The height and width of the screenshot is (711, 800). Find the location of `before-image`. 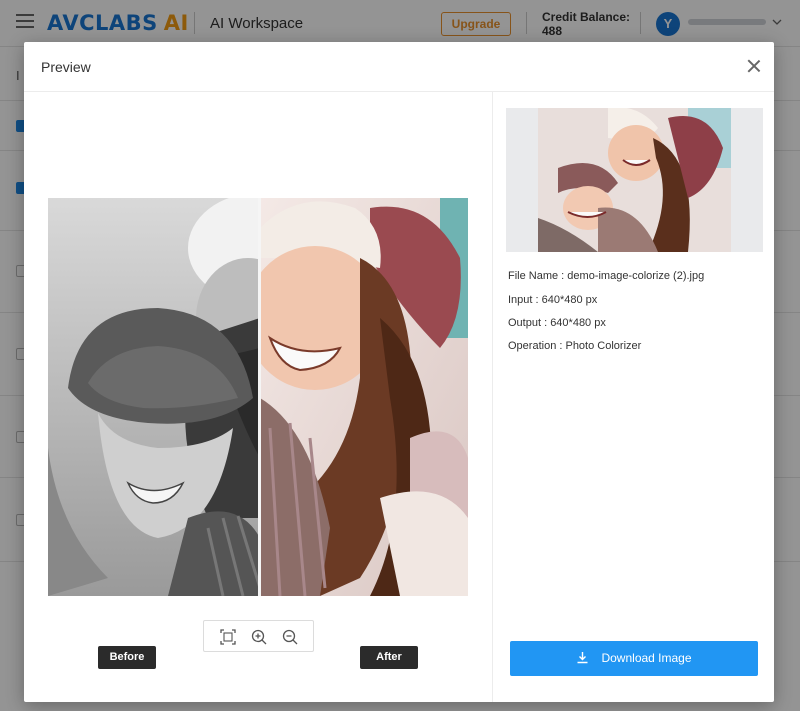

before-image is located at coordinates (154, 397).